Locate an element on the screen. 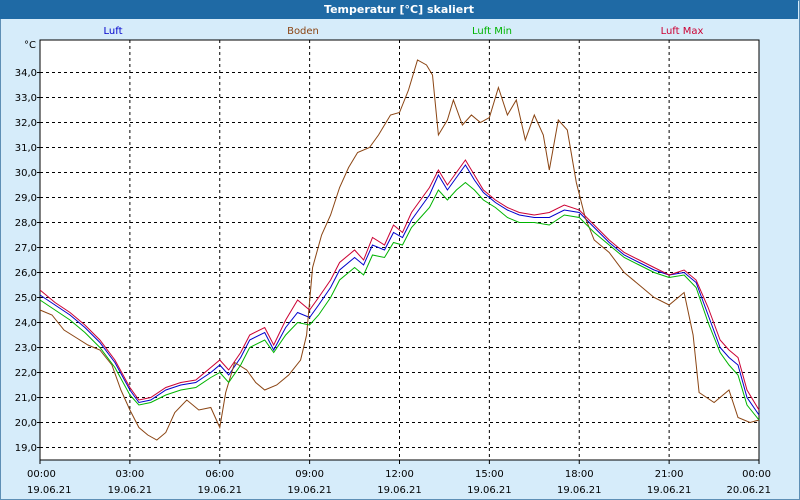 This screenshot has width=800, height=500. y-tick-label: 24,0 is located at coordinates (26, 323).